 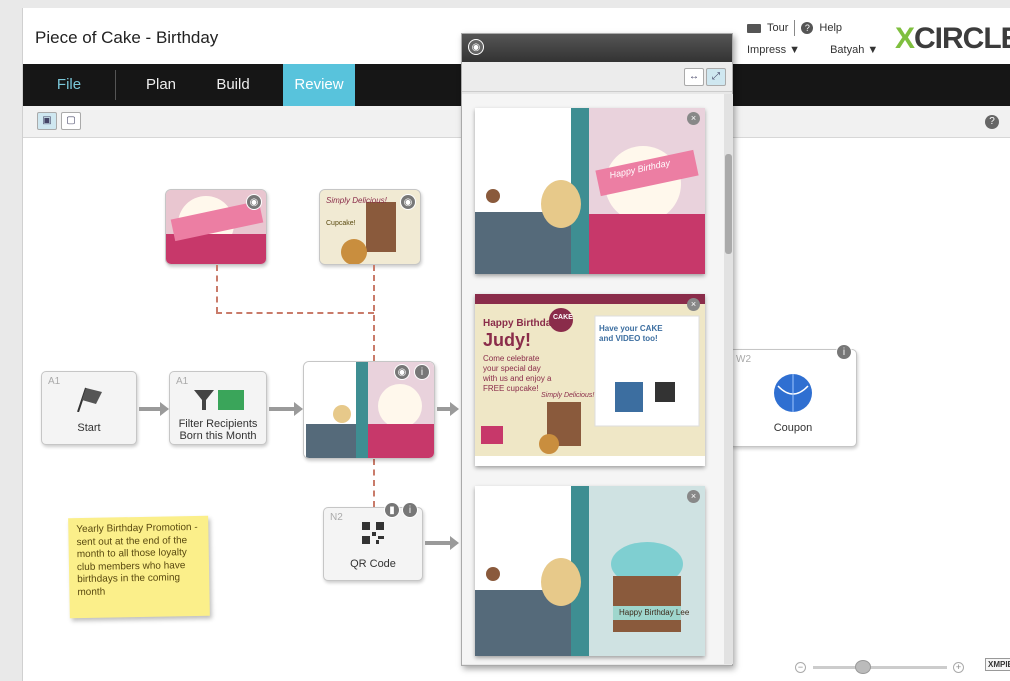 What do you see at coordinates (958, 667) in the screenshot?
I see `zoom-in-button: +` at bounding box center [958, 667].